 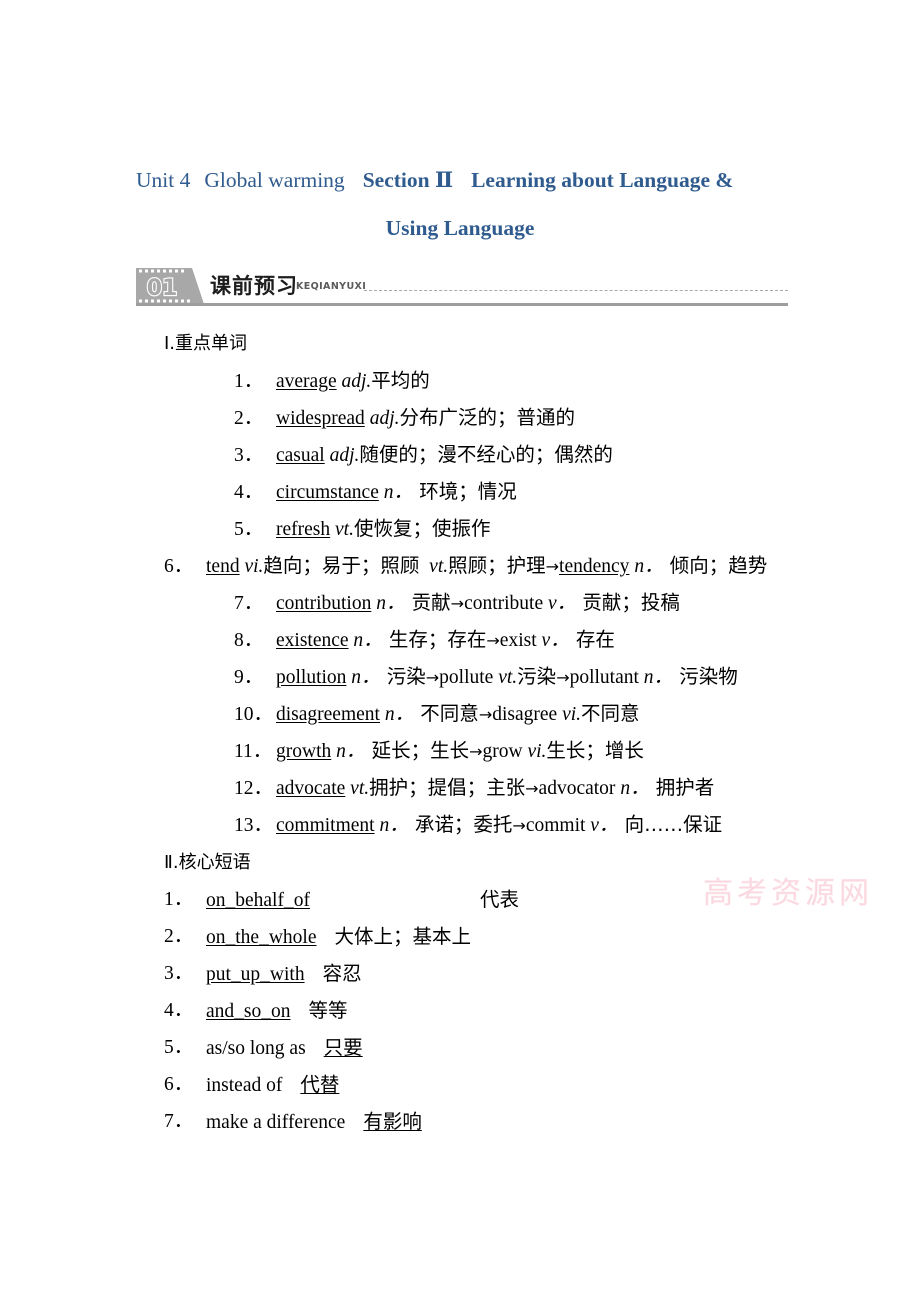 What do you see at coordinates (595, 750) in the screenshot?
I see `vocab-derivative-def: 生长；增长` at bounding box center [595, 750].